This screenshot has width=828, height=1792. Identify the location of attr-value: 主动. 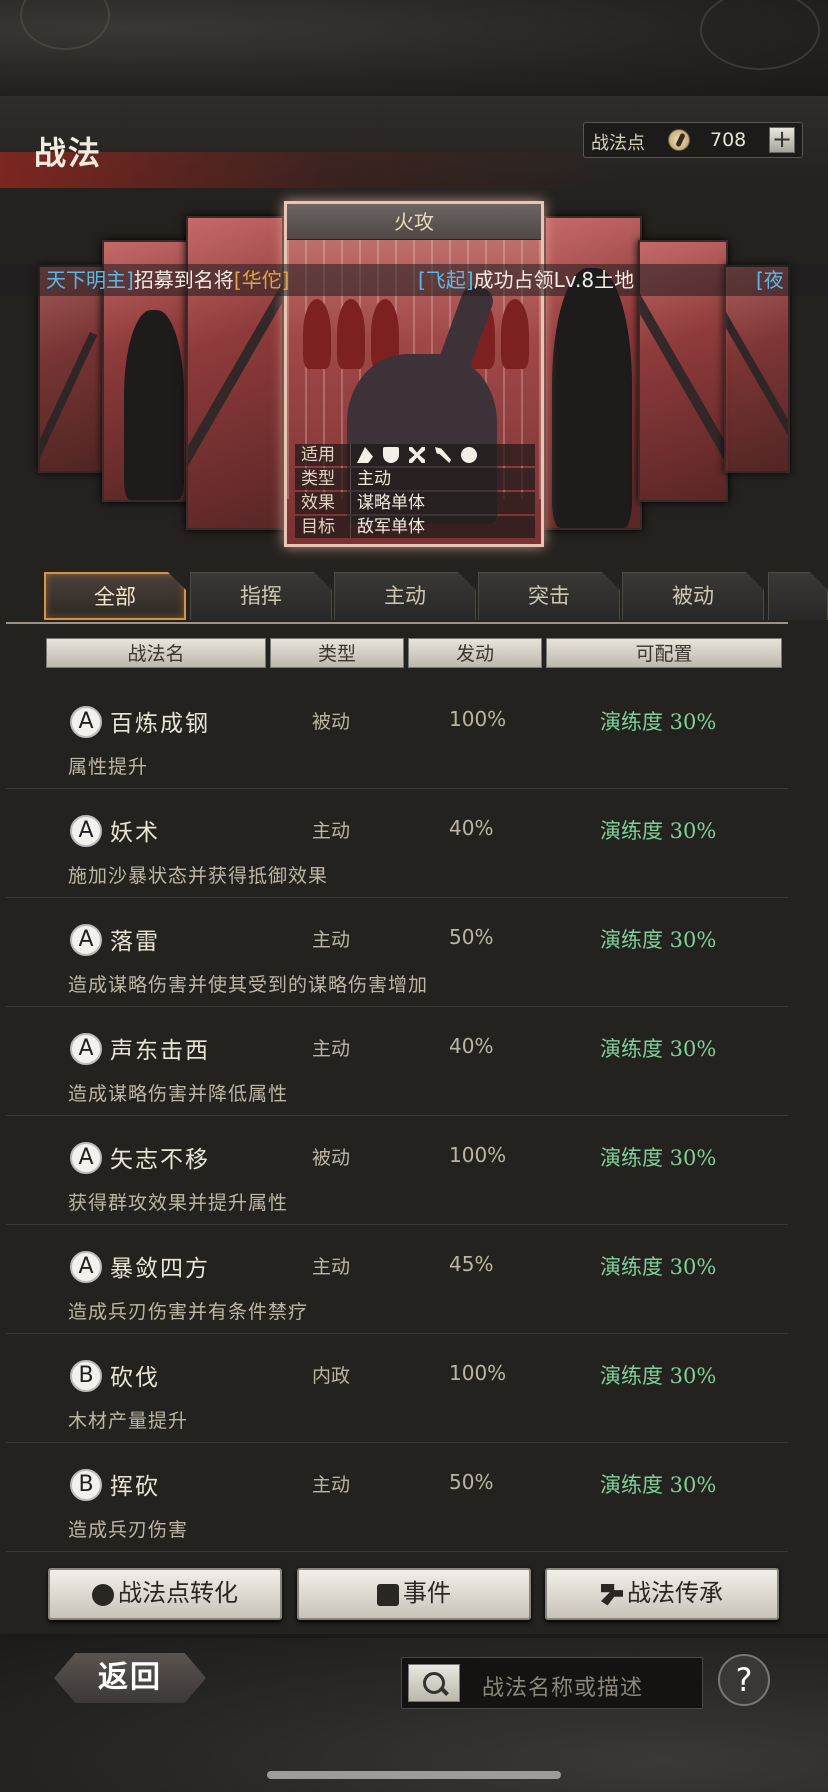
(374, 479).